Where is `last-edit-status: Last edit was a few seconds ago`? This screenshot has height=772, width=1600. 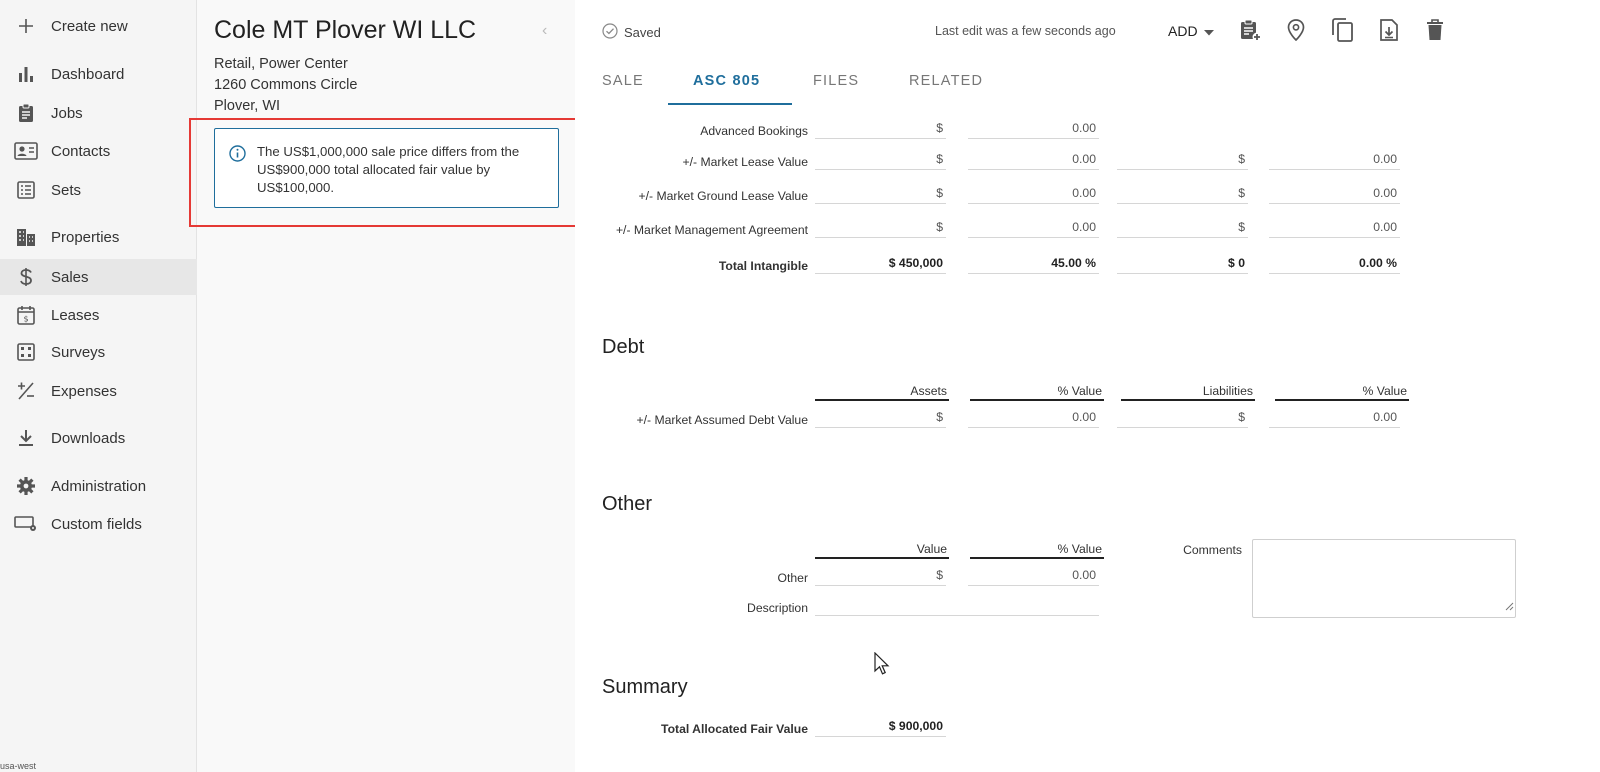
last-edit-status: Last edit was a few seconds ago is located at coordinates (1025, 31).